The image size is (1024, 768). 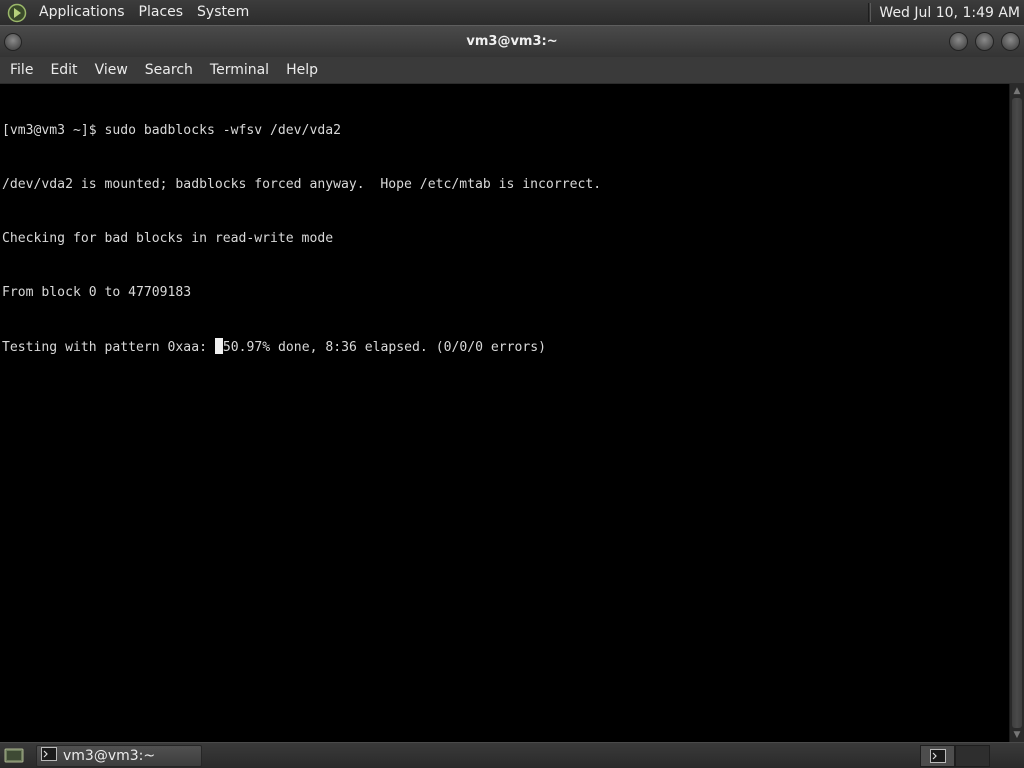 I want to click on gnome-foot-icon, so click(x=17, y=13).